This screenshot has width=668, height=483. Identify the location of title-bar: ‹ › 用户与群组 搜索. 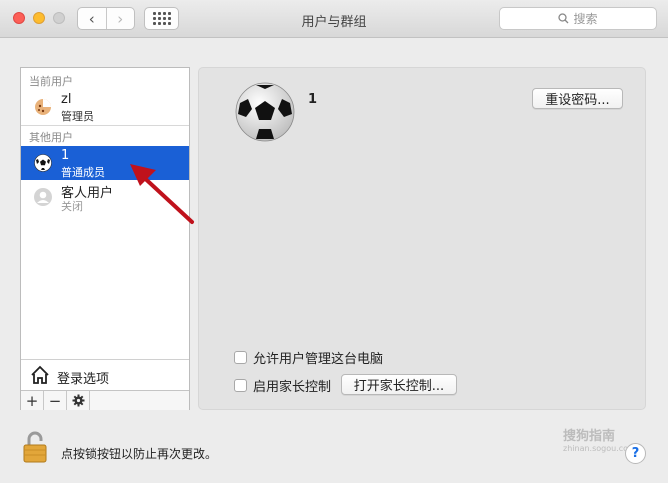
(334, 19).